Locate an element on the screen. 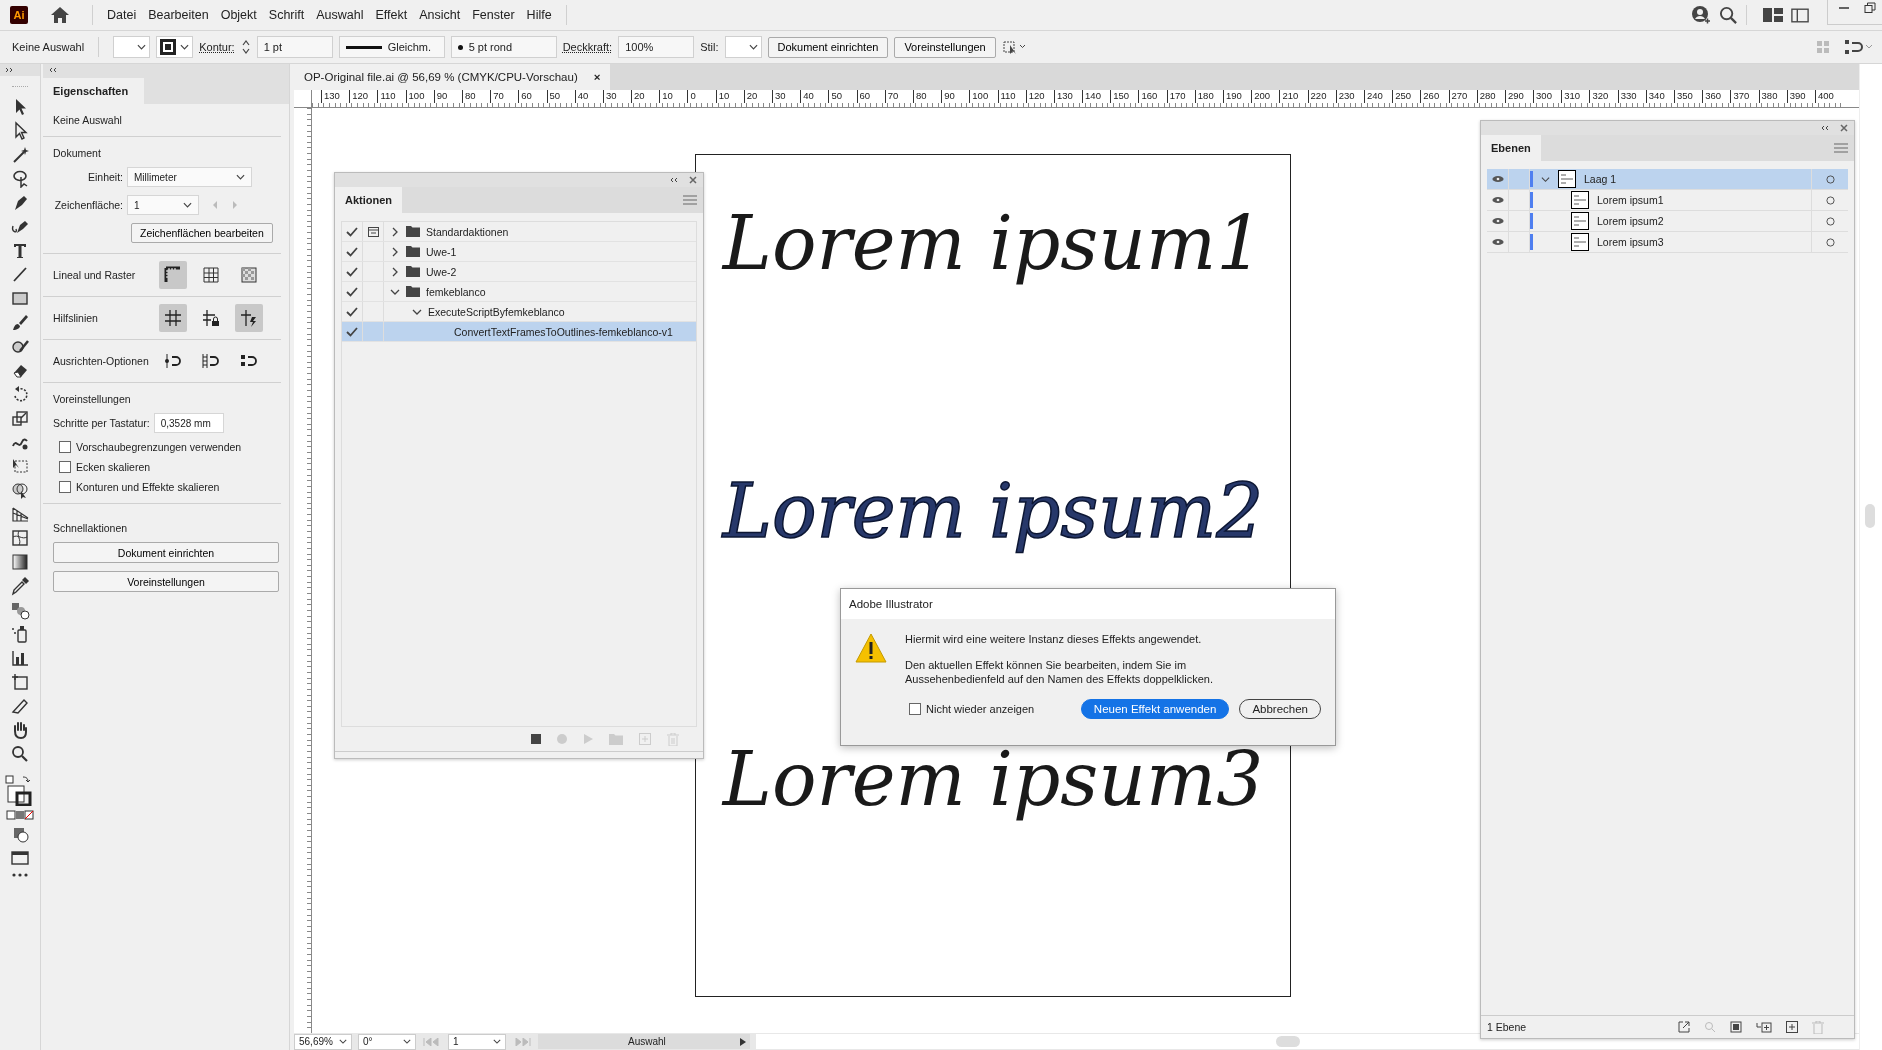 The width and height of the screenshot is (1882, 1050). menu-item: Auswahl is located at coordinates (340, 15).